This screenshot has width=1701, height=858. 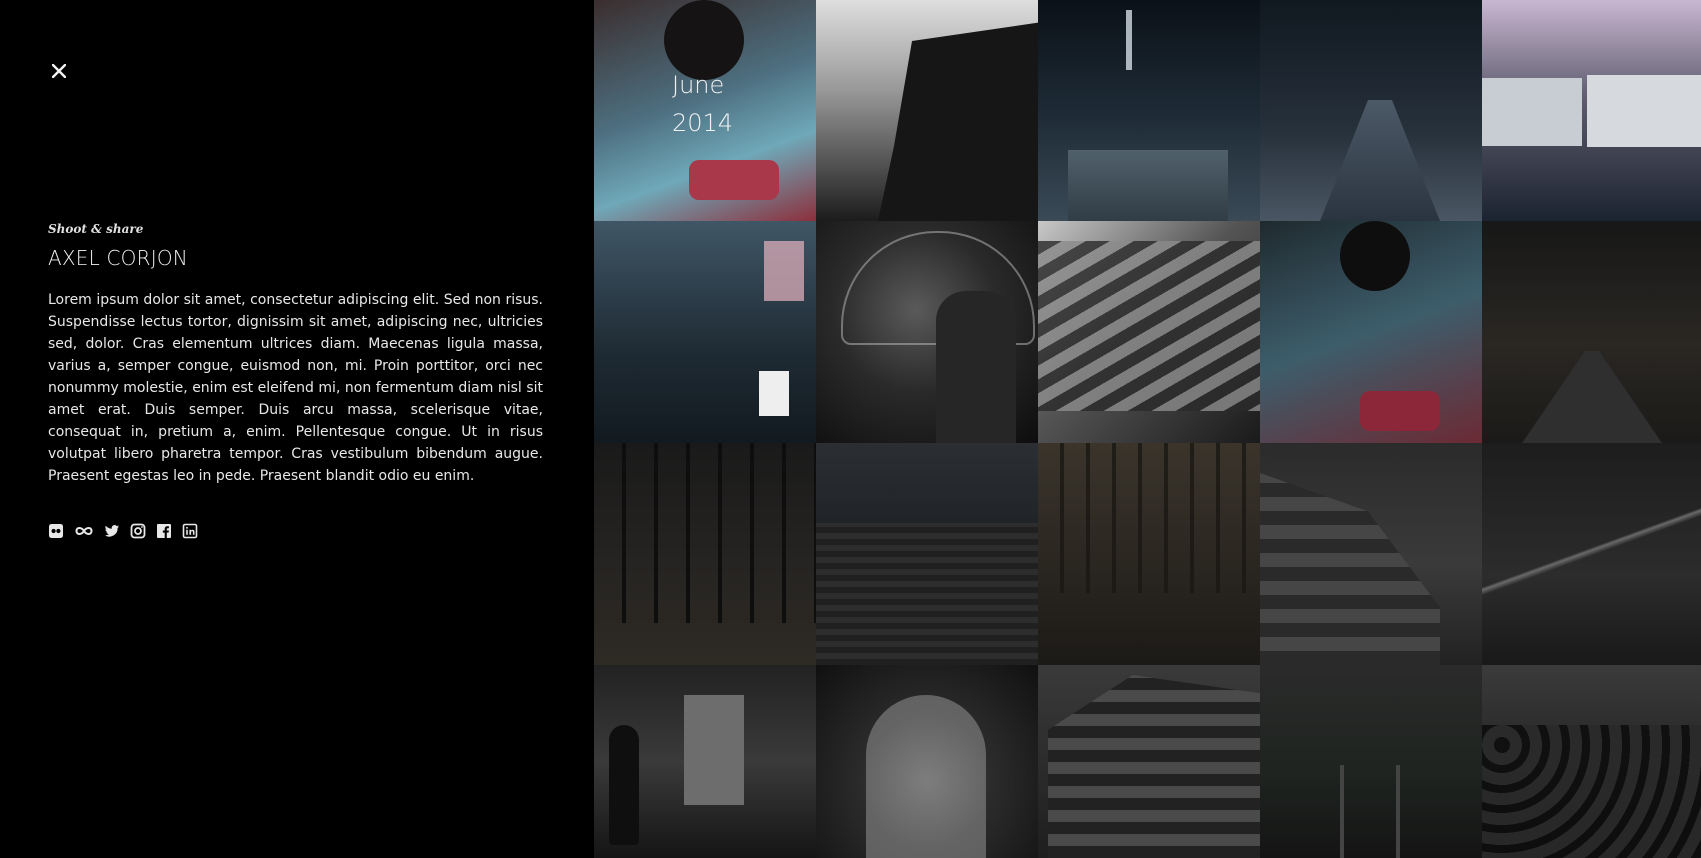 What do you see at coordinates (927, 761) in the screenshot?
I see `gallery-photo-archway` at bounding box center [927, 761].